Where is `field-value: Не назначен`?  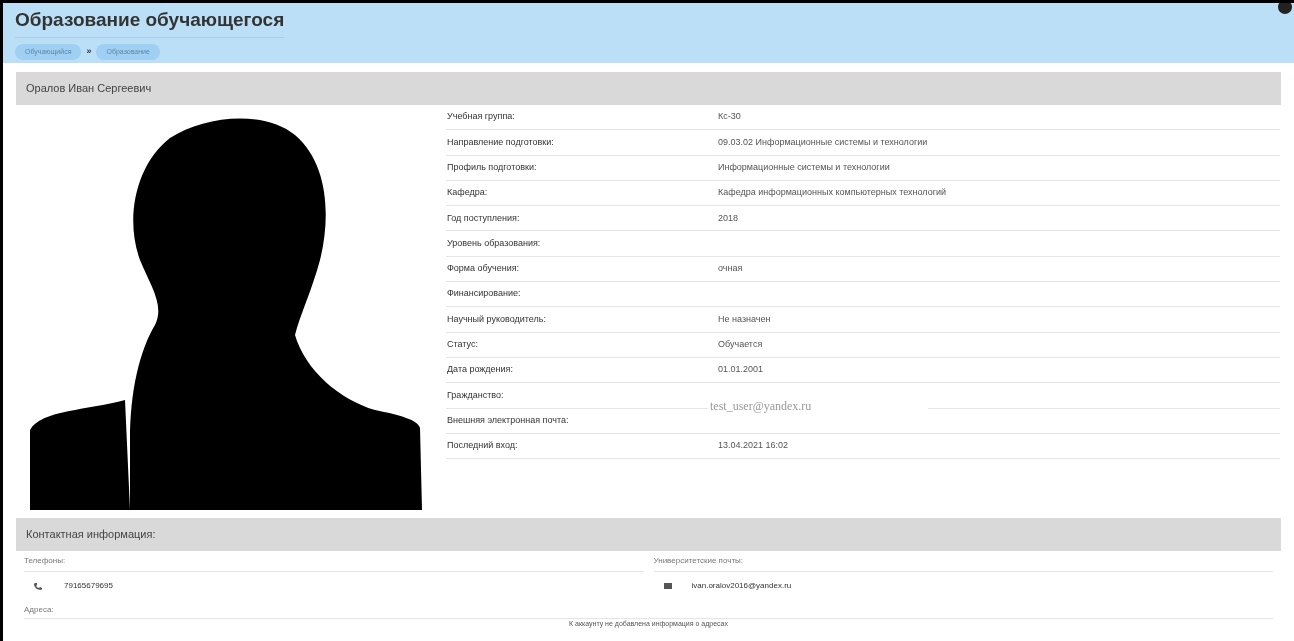 field-value: Не назначен is located at coordinates (744, 319).